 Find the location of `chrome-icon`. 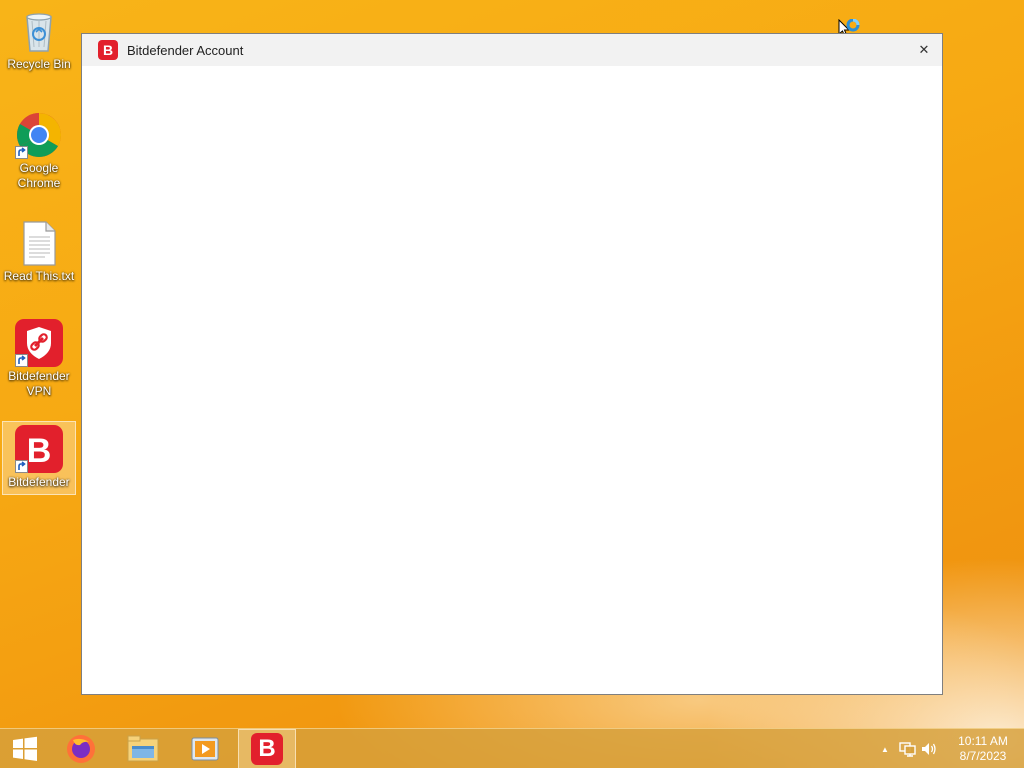

chrome-icon is located at coordinates (39, 135).